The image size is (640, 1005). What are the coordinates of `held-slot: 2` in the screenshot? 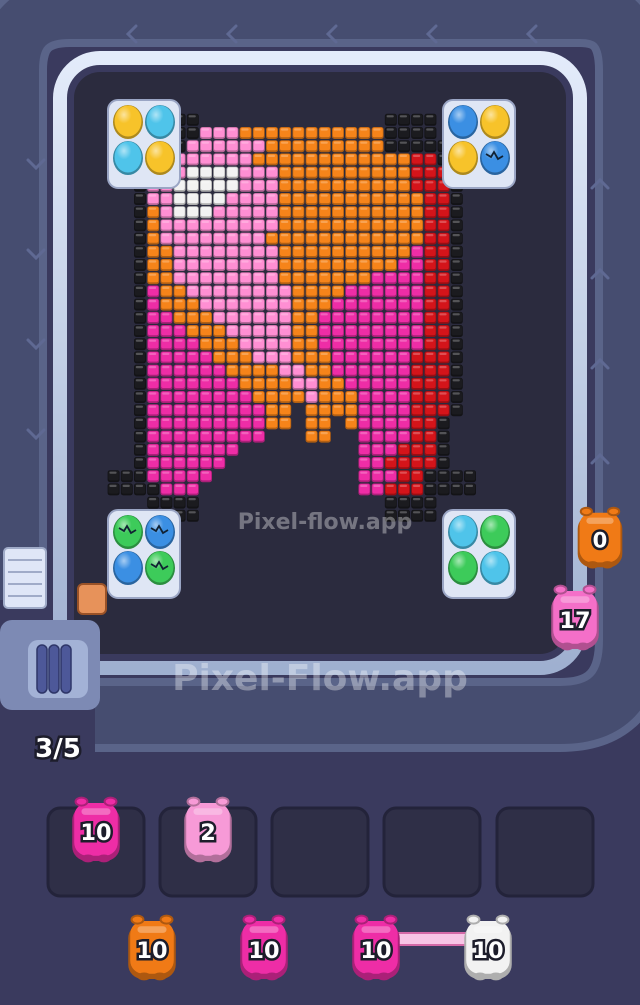 It's located at (208, 847).